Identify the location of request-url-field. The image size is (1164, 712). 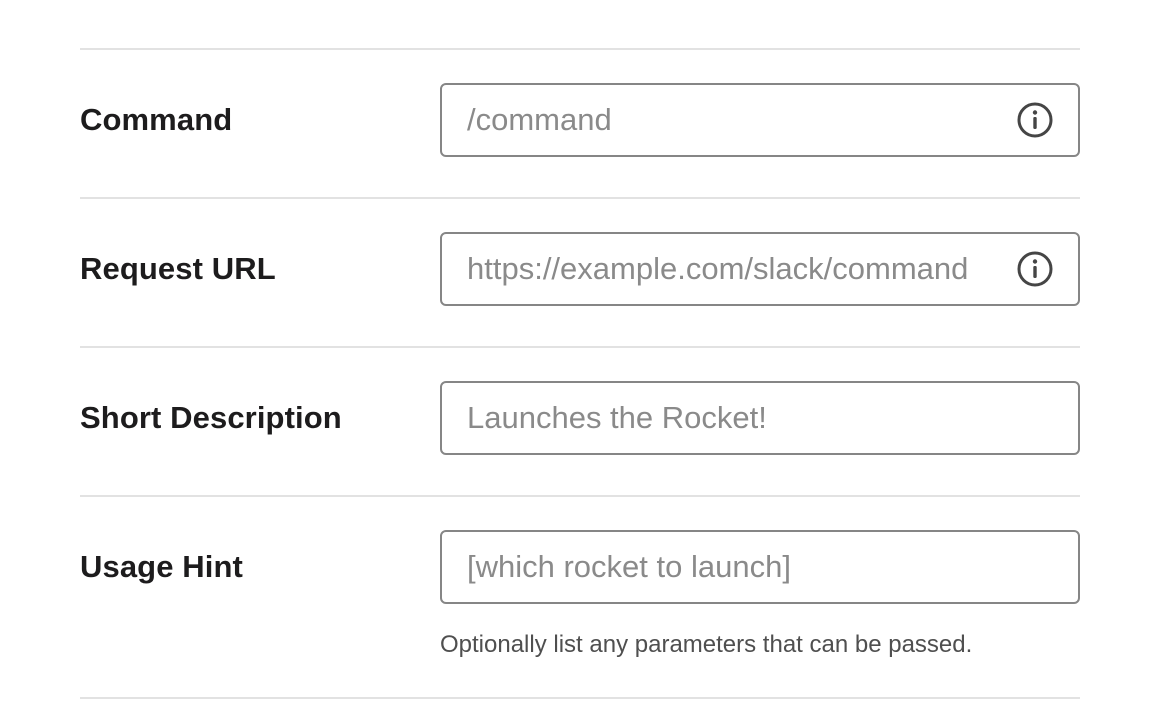
(760, 269).